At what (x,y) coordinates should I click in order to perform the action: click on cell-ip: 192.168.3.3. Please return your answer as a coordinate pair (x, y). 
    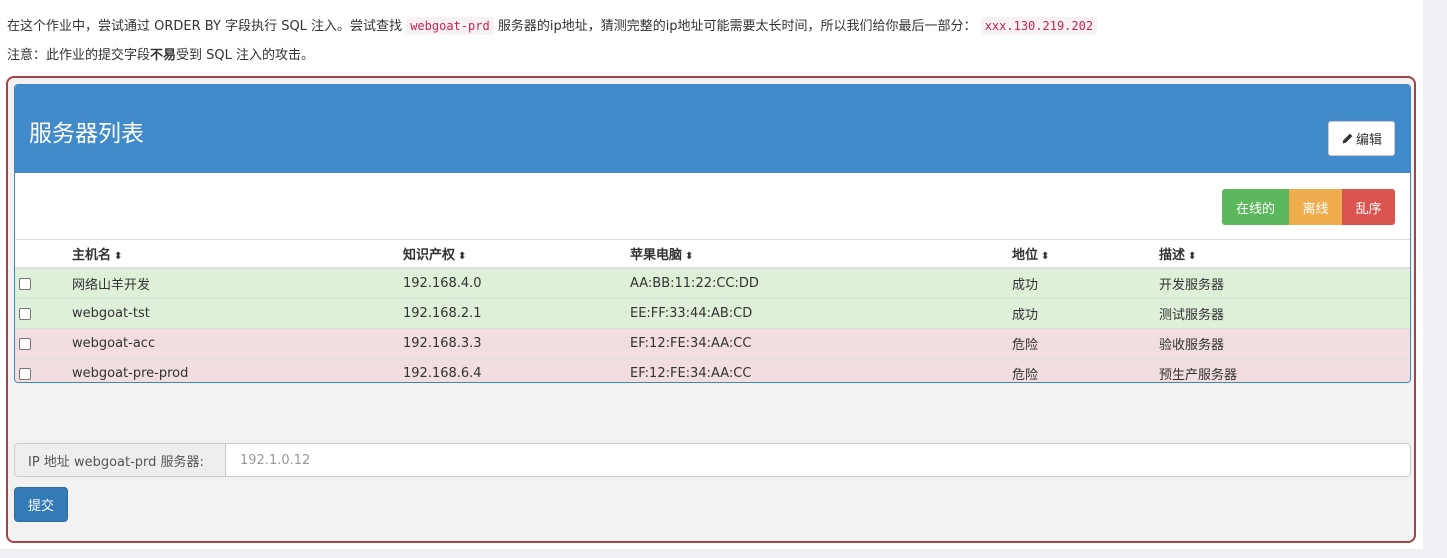
    Looking at the image, I should click on (516, 343).